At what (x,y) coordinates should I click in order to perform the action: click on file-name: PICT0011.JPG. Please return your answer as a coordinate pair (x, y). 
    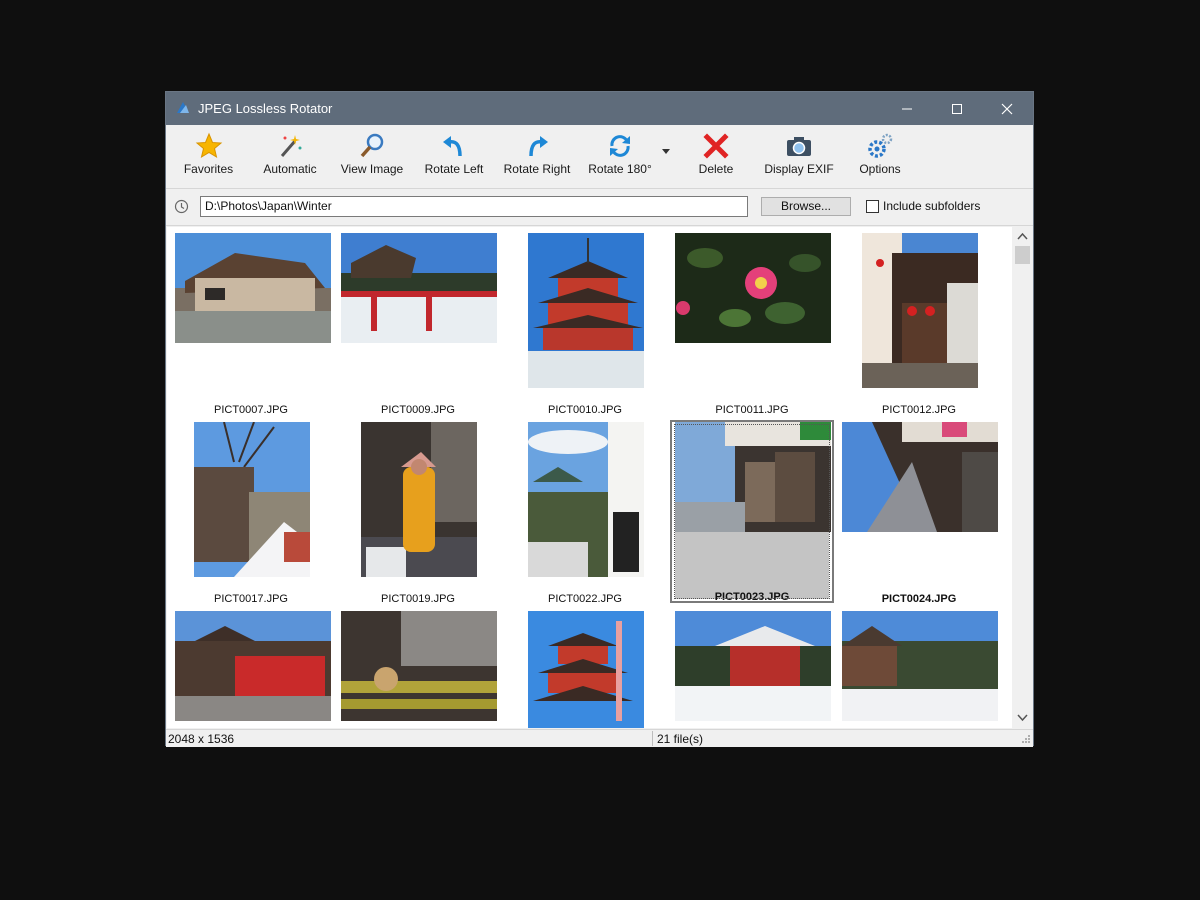
    Looking at the image, I should click on (752, 410).